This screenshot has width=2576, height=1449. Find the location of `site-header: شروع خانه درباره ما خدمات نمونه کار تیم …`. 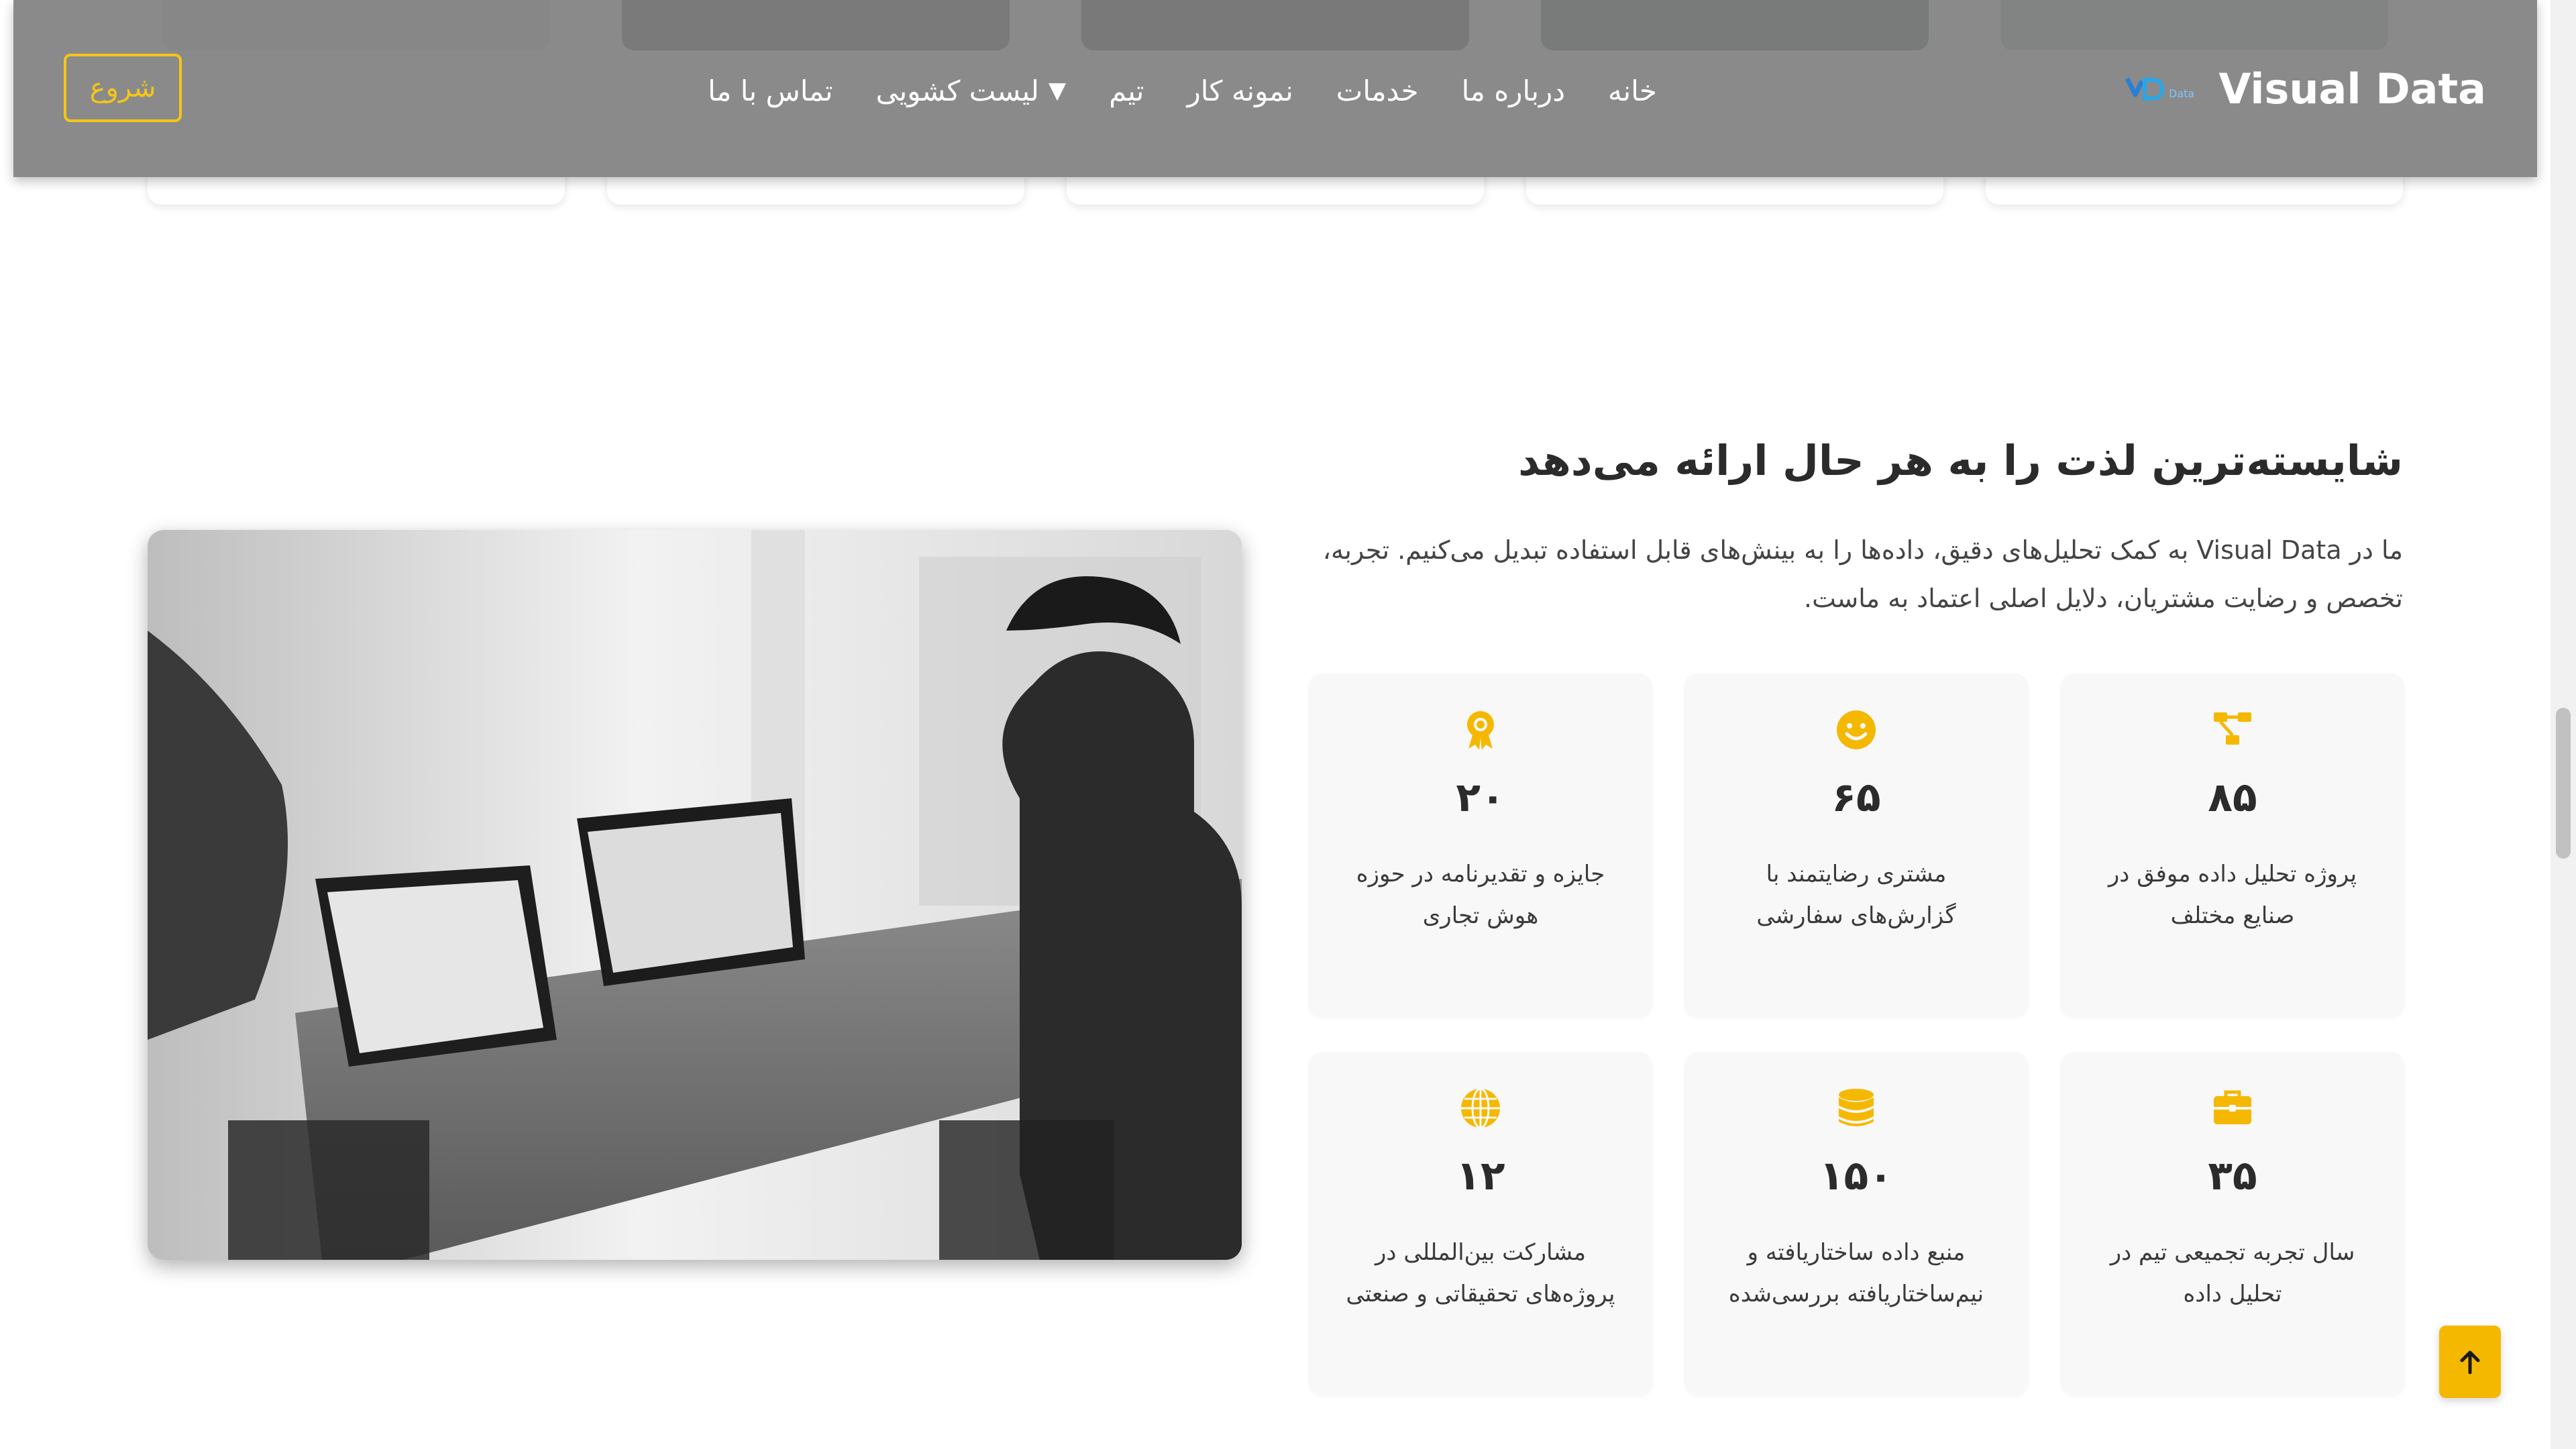

site-header: شروع خانه درباره ما خدمات نمونه کار تیم … is located at coordinates (1275, 88).